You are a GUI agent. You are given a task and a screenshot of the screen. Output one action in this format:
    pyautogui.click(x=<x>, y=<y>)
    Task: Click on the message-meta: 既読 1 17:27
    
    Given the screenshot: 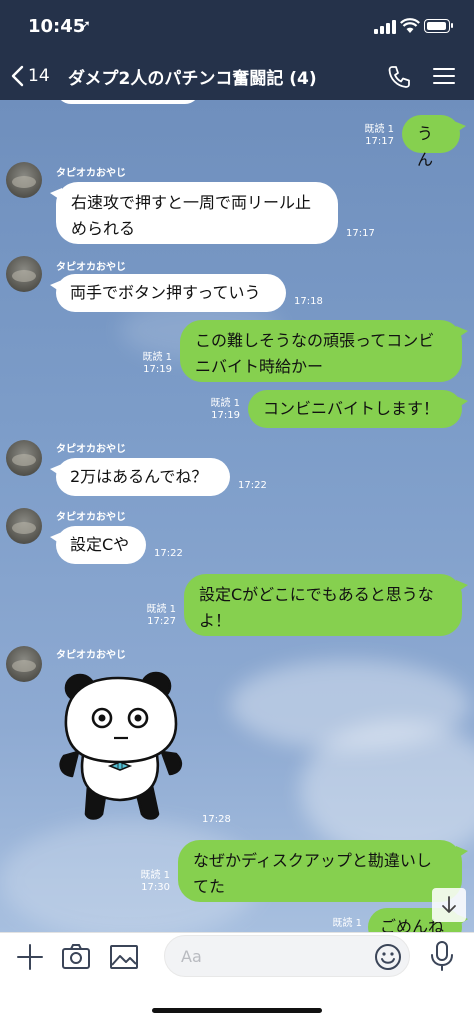 What is the action you would take?
    pyautogui.click(x=153, y=616)
    